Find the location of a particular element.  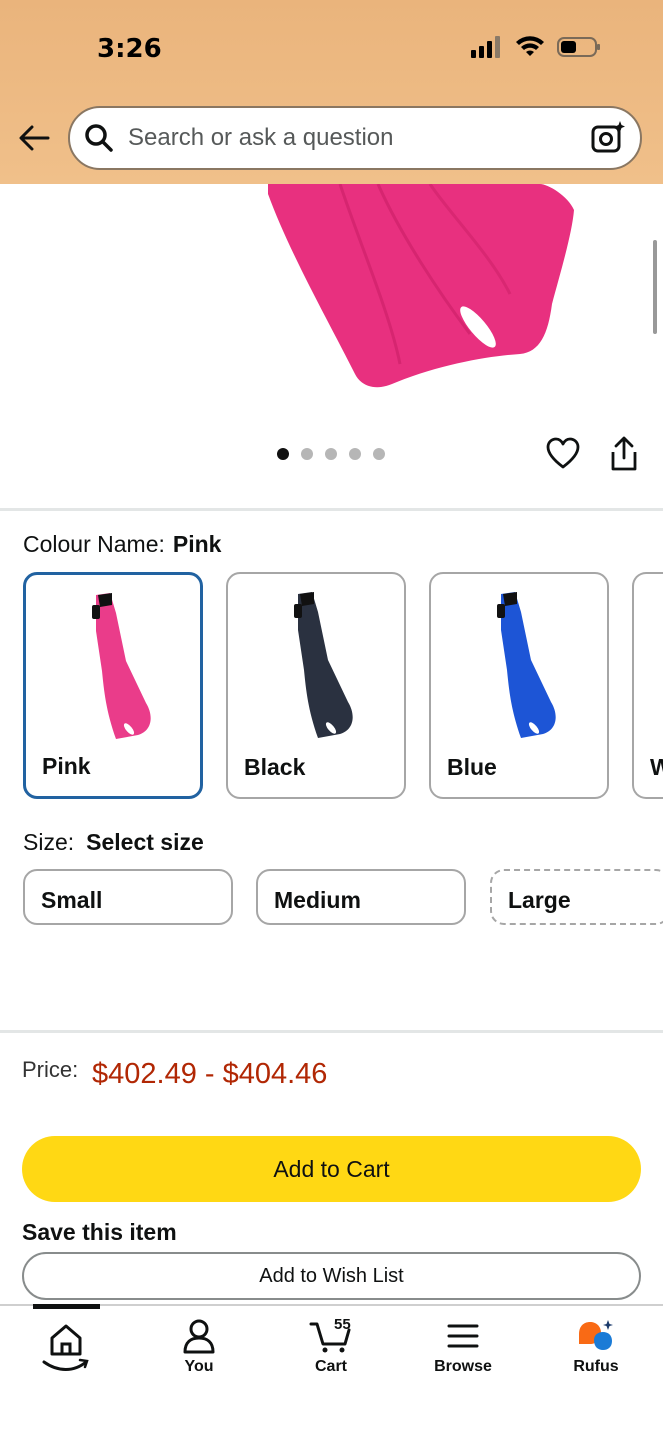

colour-swatch-black: Black is located at coordinates (316, 685).